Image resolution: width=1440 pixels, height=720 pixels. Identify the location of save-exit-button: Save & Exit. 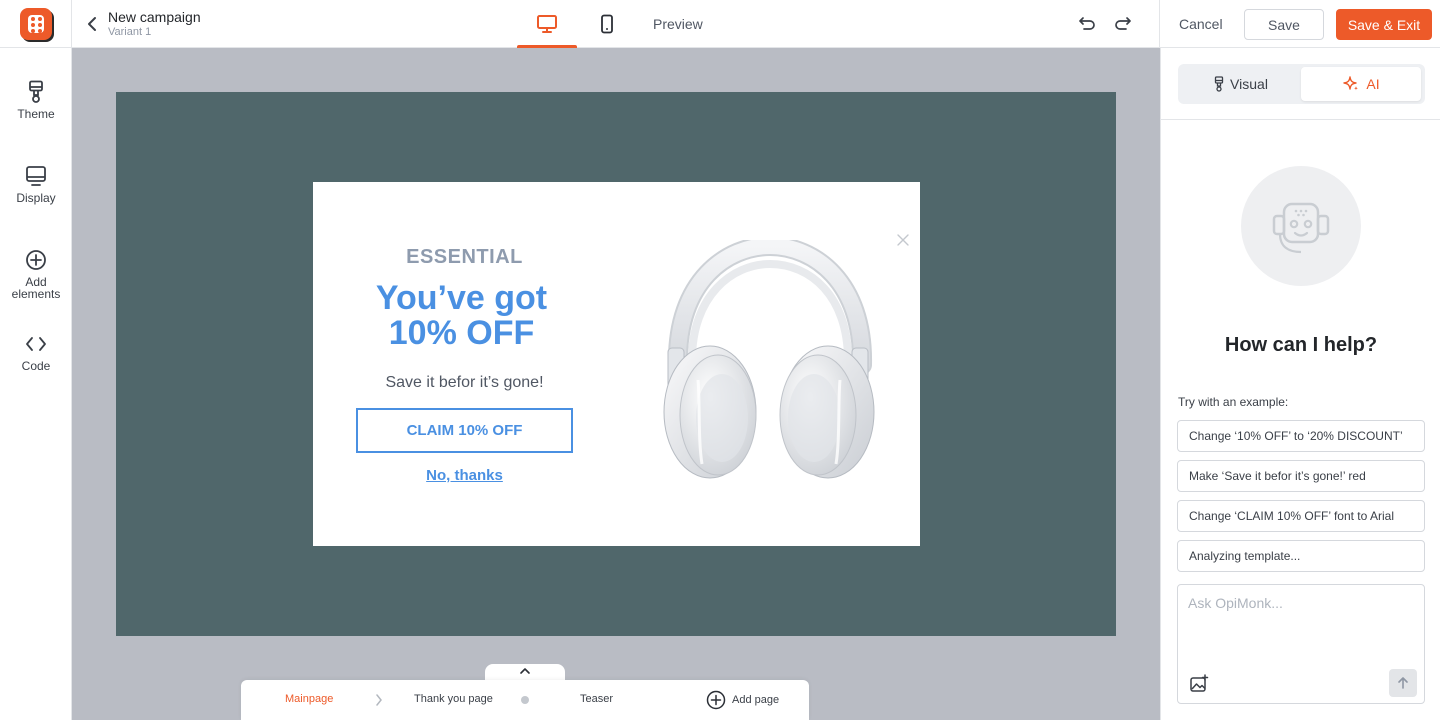
(1384, 24).